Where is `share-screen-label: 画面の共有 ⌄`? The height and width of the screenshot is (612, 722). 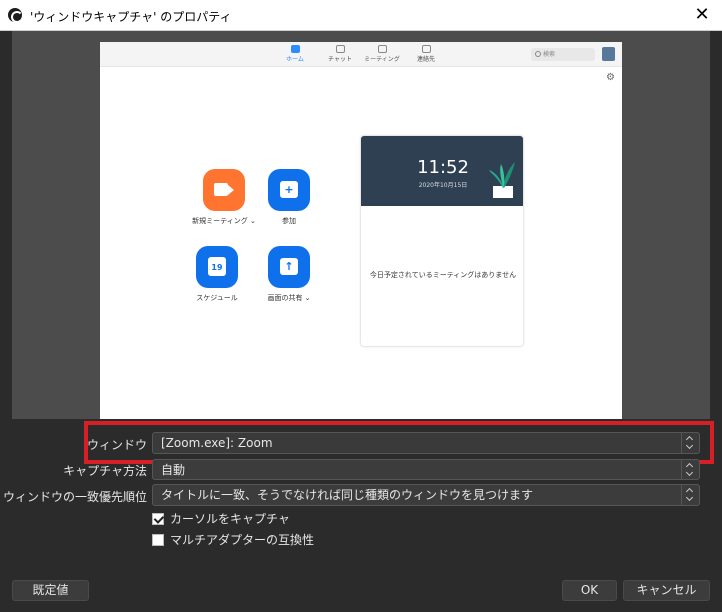 share-screen-label: 画面の共有 ⌄ is located at coordinates (289, 298).